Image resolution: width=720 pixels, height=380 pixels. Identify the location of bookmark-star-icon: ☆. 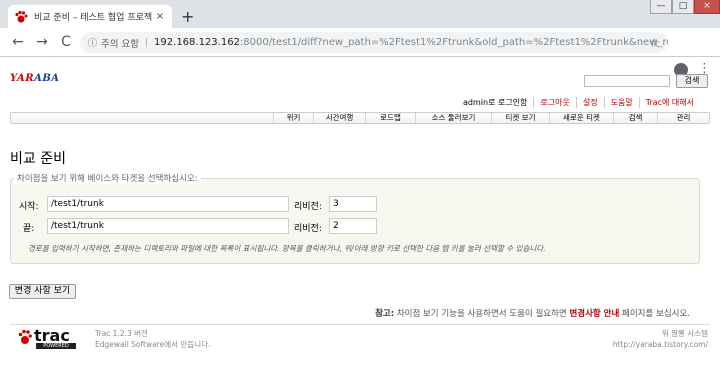
(654, 43).